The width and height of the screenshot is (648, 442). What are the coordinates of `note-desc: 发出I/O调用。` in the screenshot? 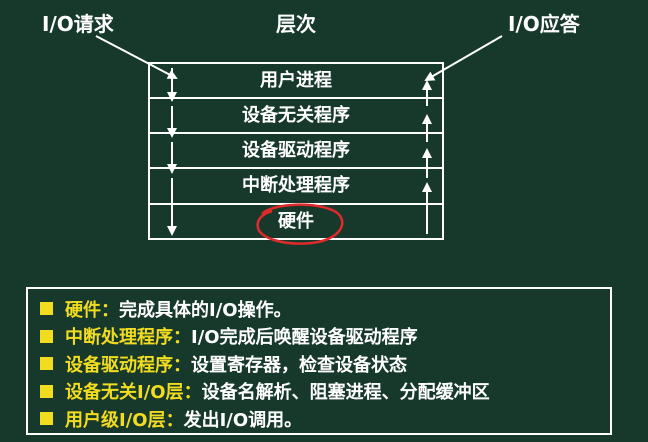 It's located at (243, 420).